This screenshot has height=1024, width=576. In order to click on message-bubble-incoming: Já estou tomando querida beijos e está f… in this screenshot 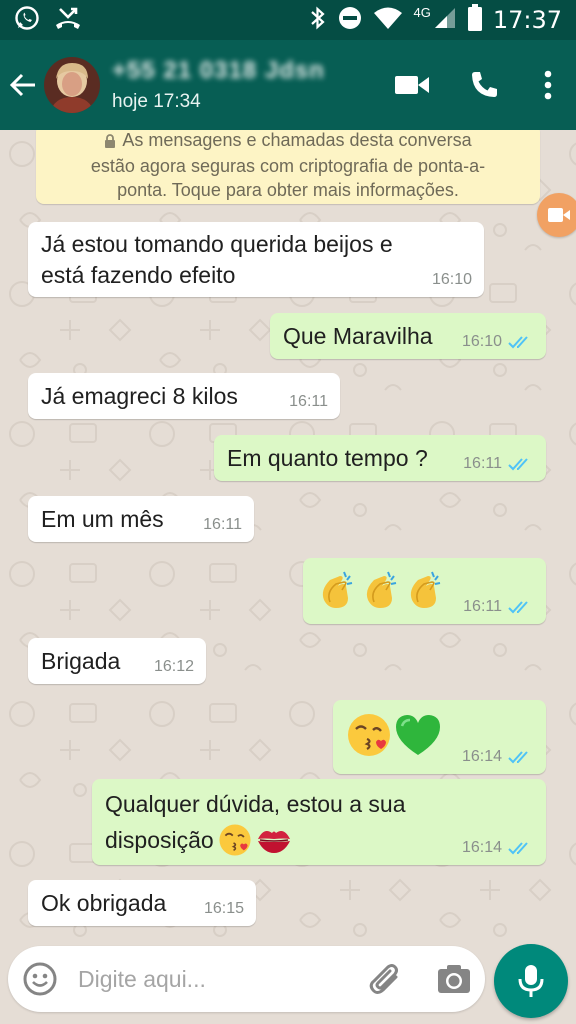, I will do `click(256, 259)`.